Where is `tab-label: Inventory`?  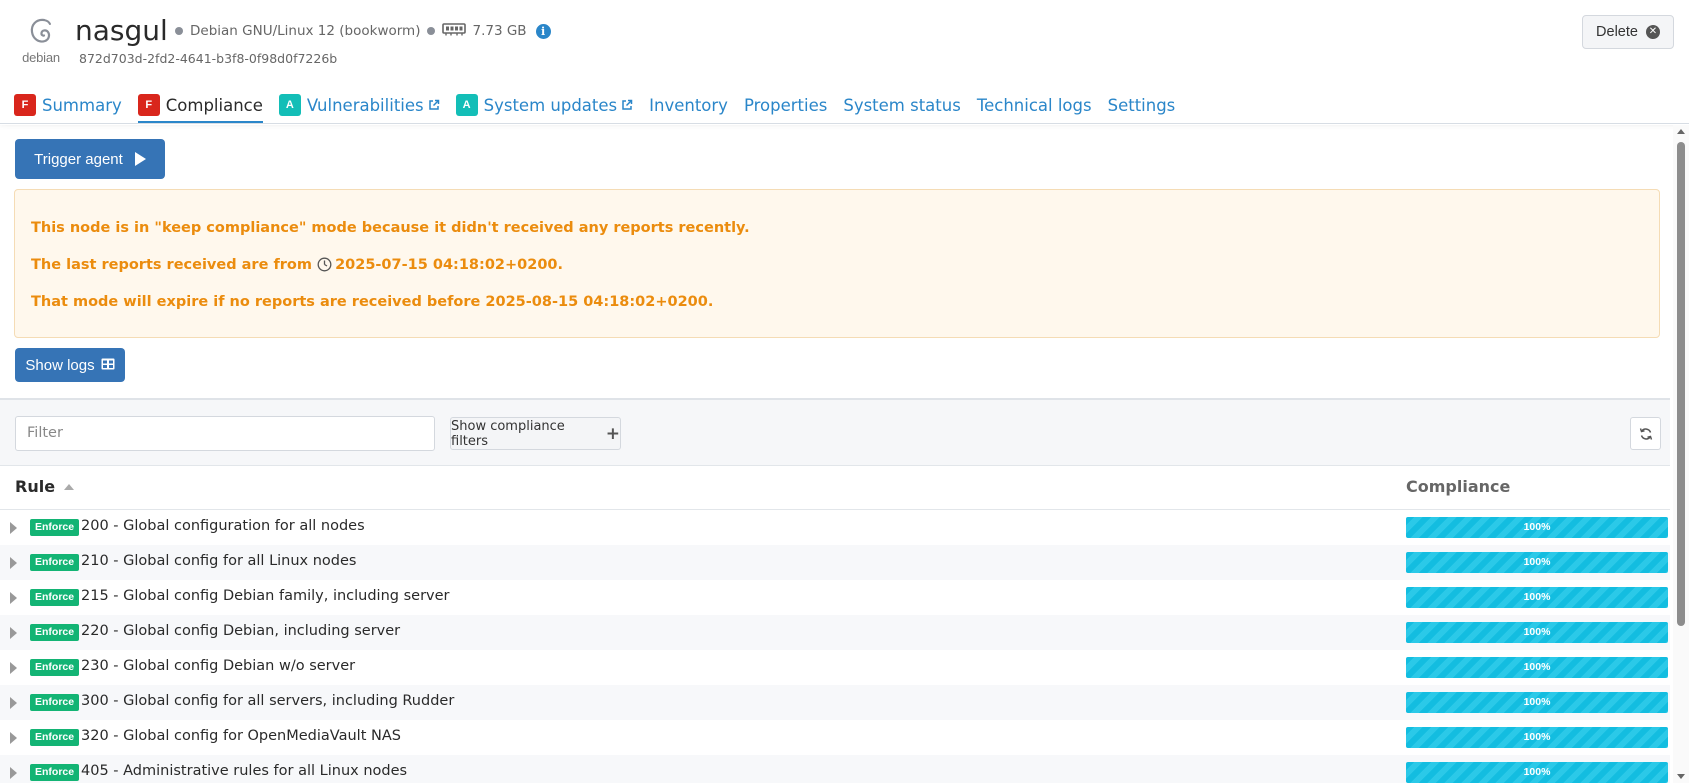
tab-label: Inventory is located at coordinates (688, 105).